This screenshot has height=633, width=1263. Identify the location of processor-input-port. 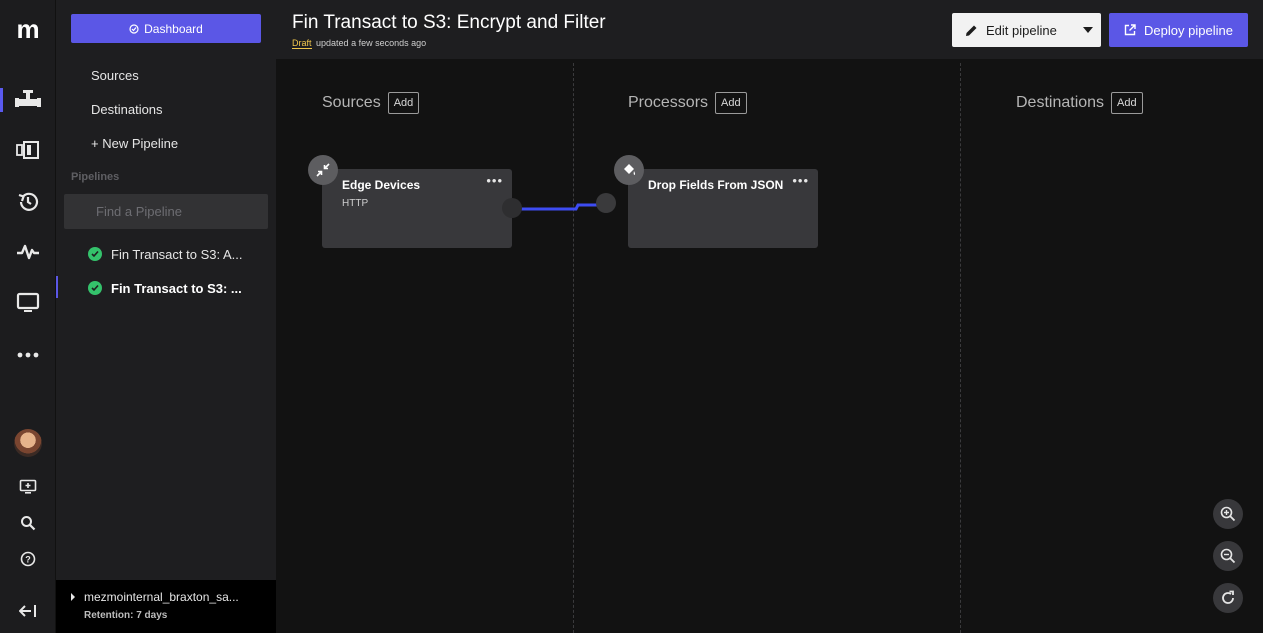
(606, 203).